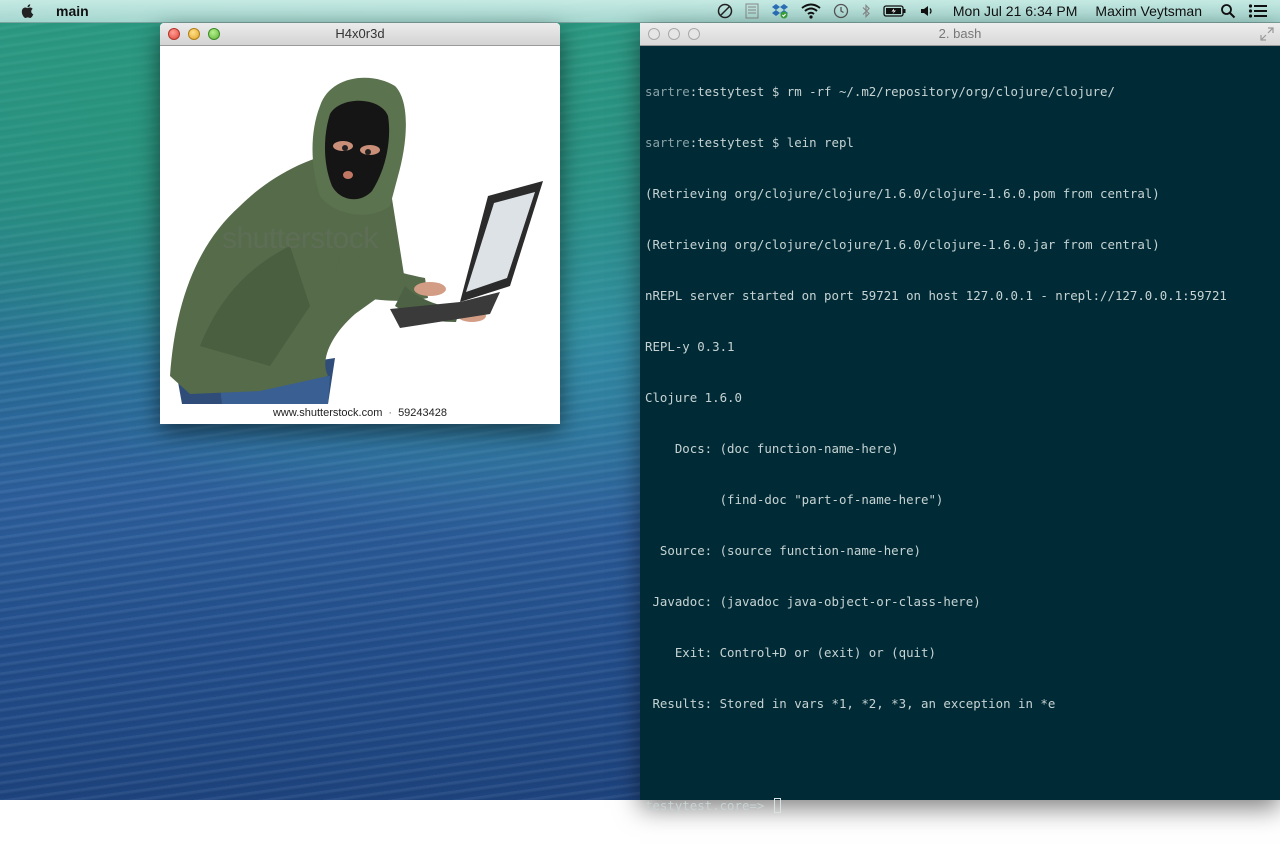 The image size is (1280, 851). I want to click on fullscreen-icon, so click(1267, 34).